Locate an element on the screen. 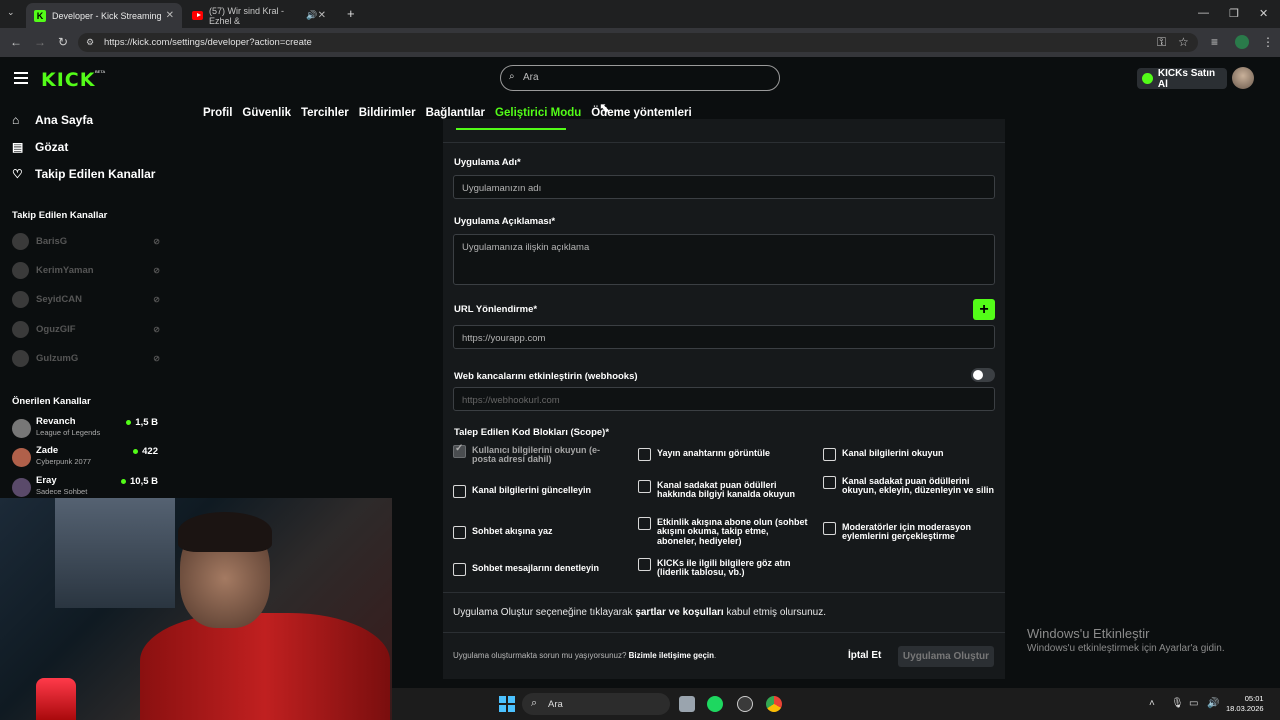 The width and height of the screenshot is (1280, 720). maximize-icon: ❐ is located at coordinates (1234, 13).